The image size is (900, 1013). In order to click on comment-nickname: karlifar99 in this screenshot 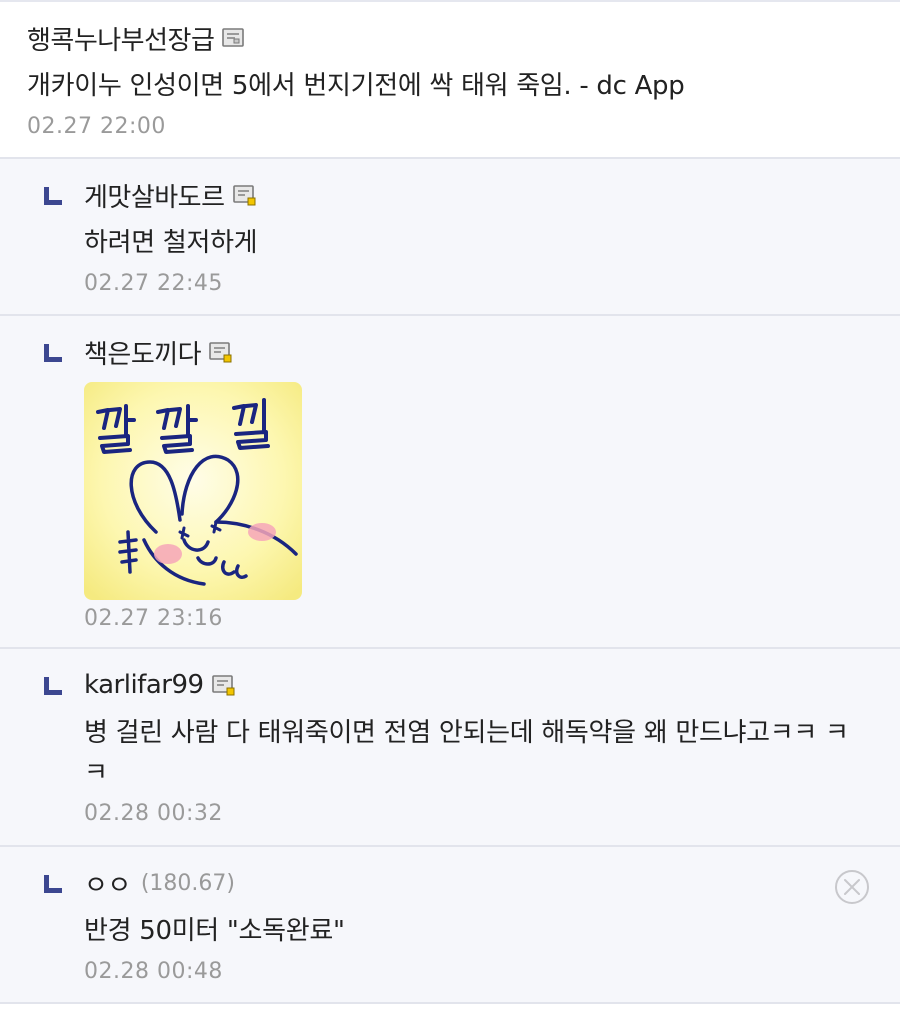, I will do `click(144, 685)`.